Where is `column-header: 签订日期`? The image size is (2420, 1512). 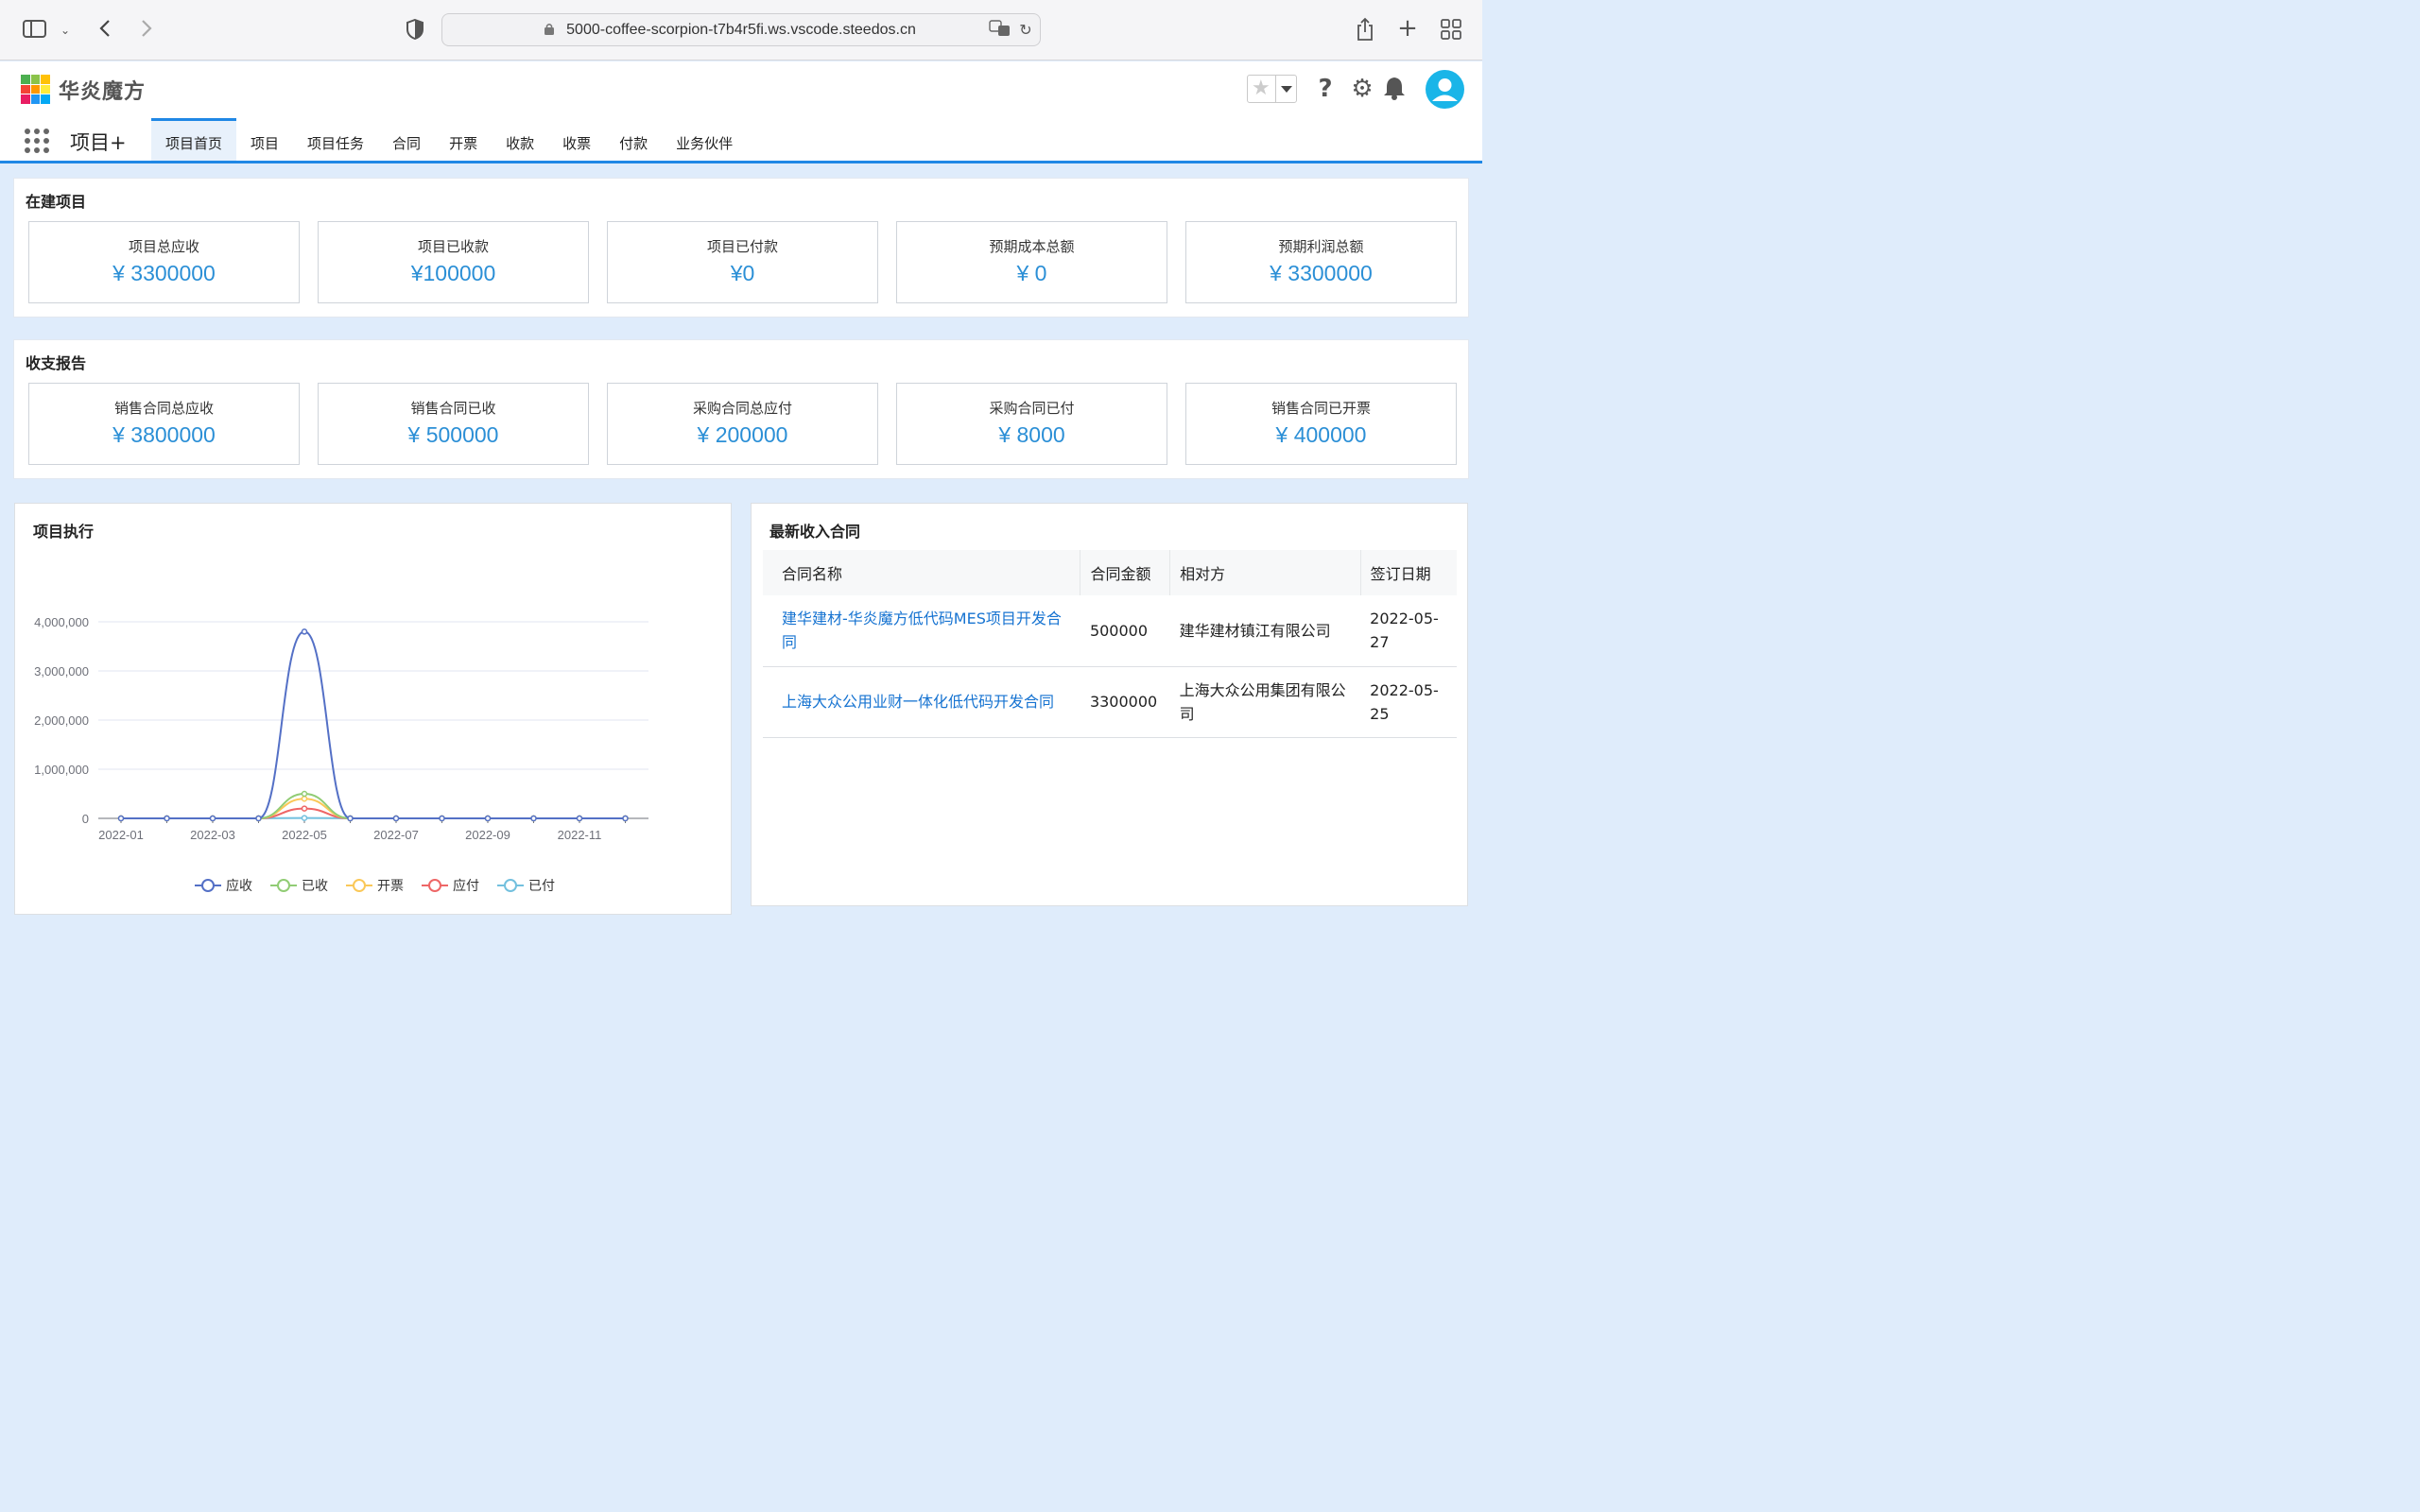
column-header: 签订日期 is located at coordinates (1409, 572).